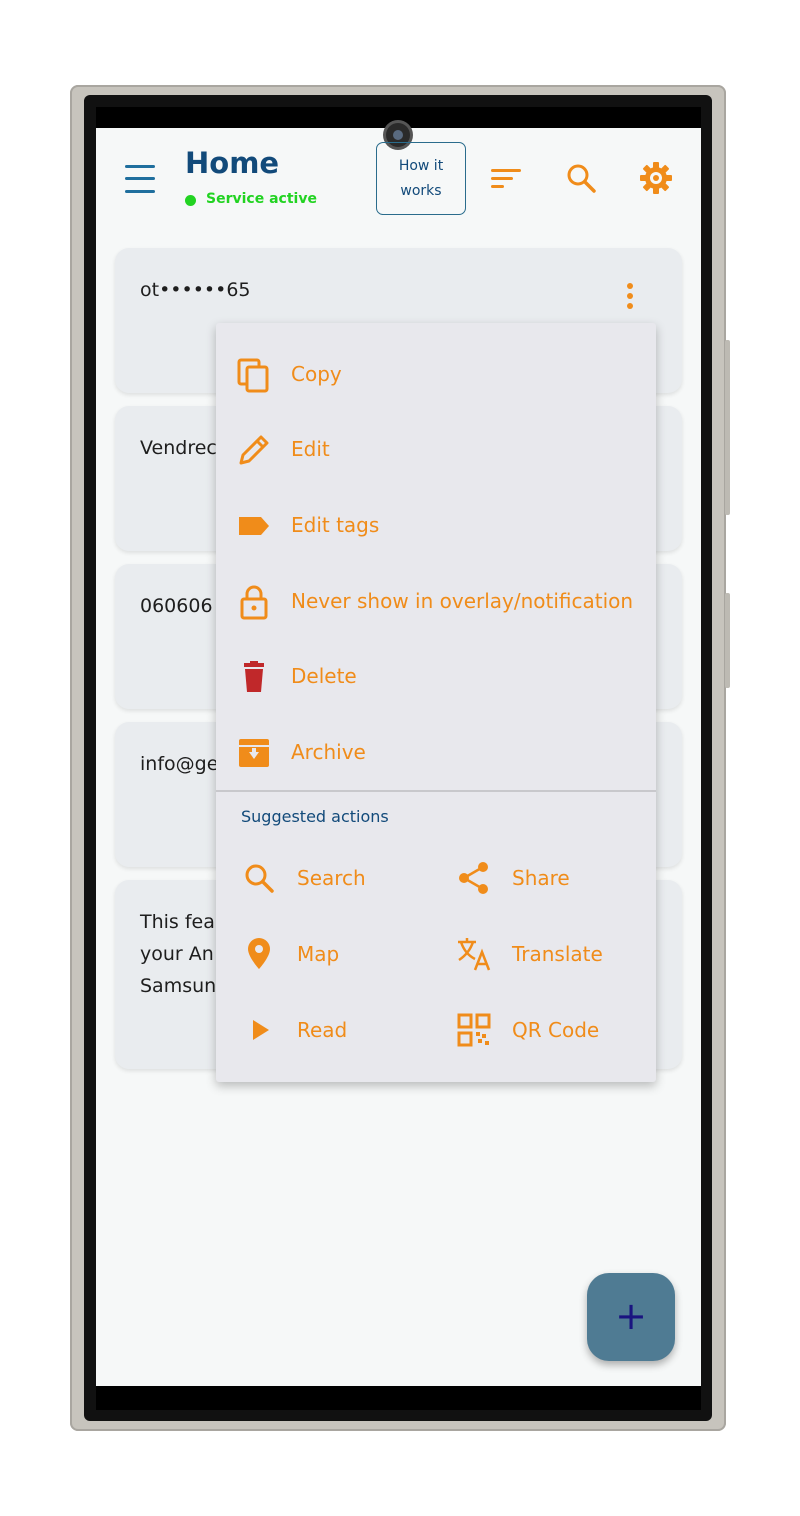 This screenshot has width=800, height=1516. I want to click on menu-item-copy: Copy, so click(436, 375).